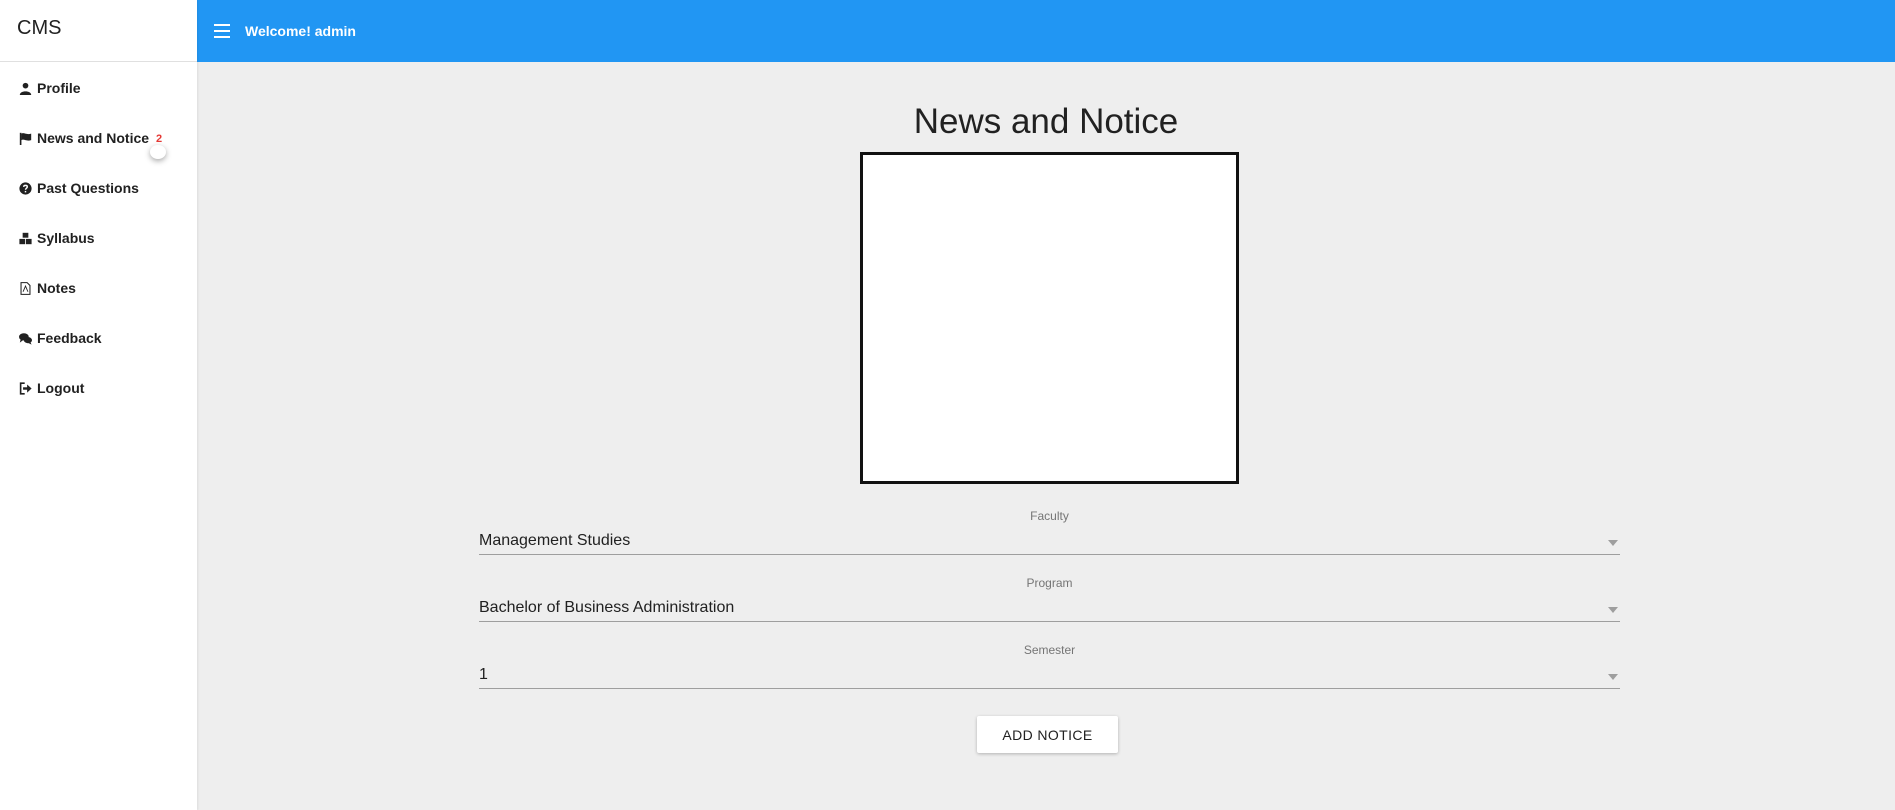 Image resolution: width=1895 pixels, height=810 pixels. Describe the element at coordinates (483, 674) in the screenshot. I see `semester-value: 1` at that location.